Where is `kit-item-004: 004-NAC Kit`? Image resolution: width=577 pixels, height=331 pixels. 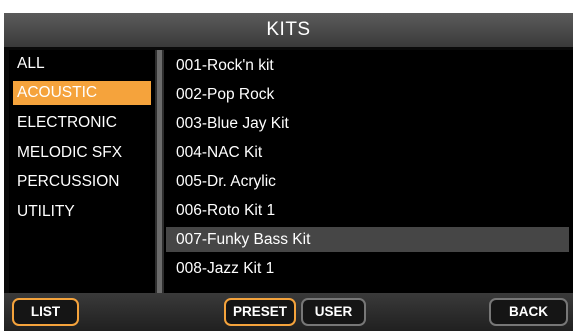 kit-item-004: 004-NAC Kit is located at coordinates (367, 152).